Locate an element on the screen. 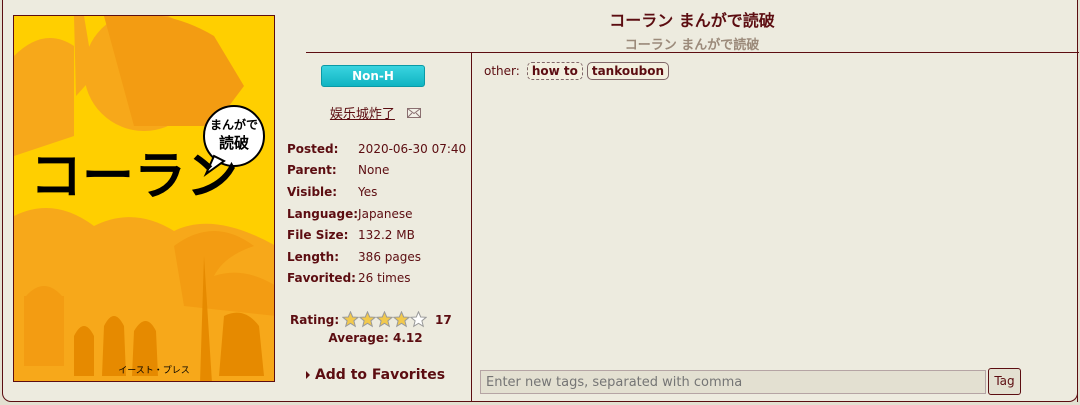 The image size is (1080, 405). category-button: Non-H is located at coordinates (373, 76).